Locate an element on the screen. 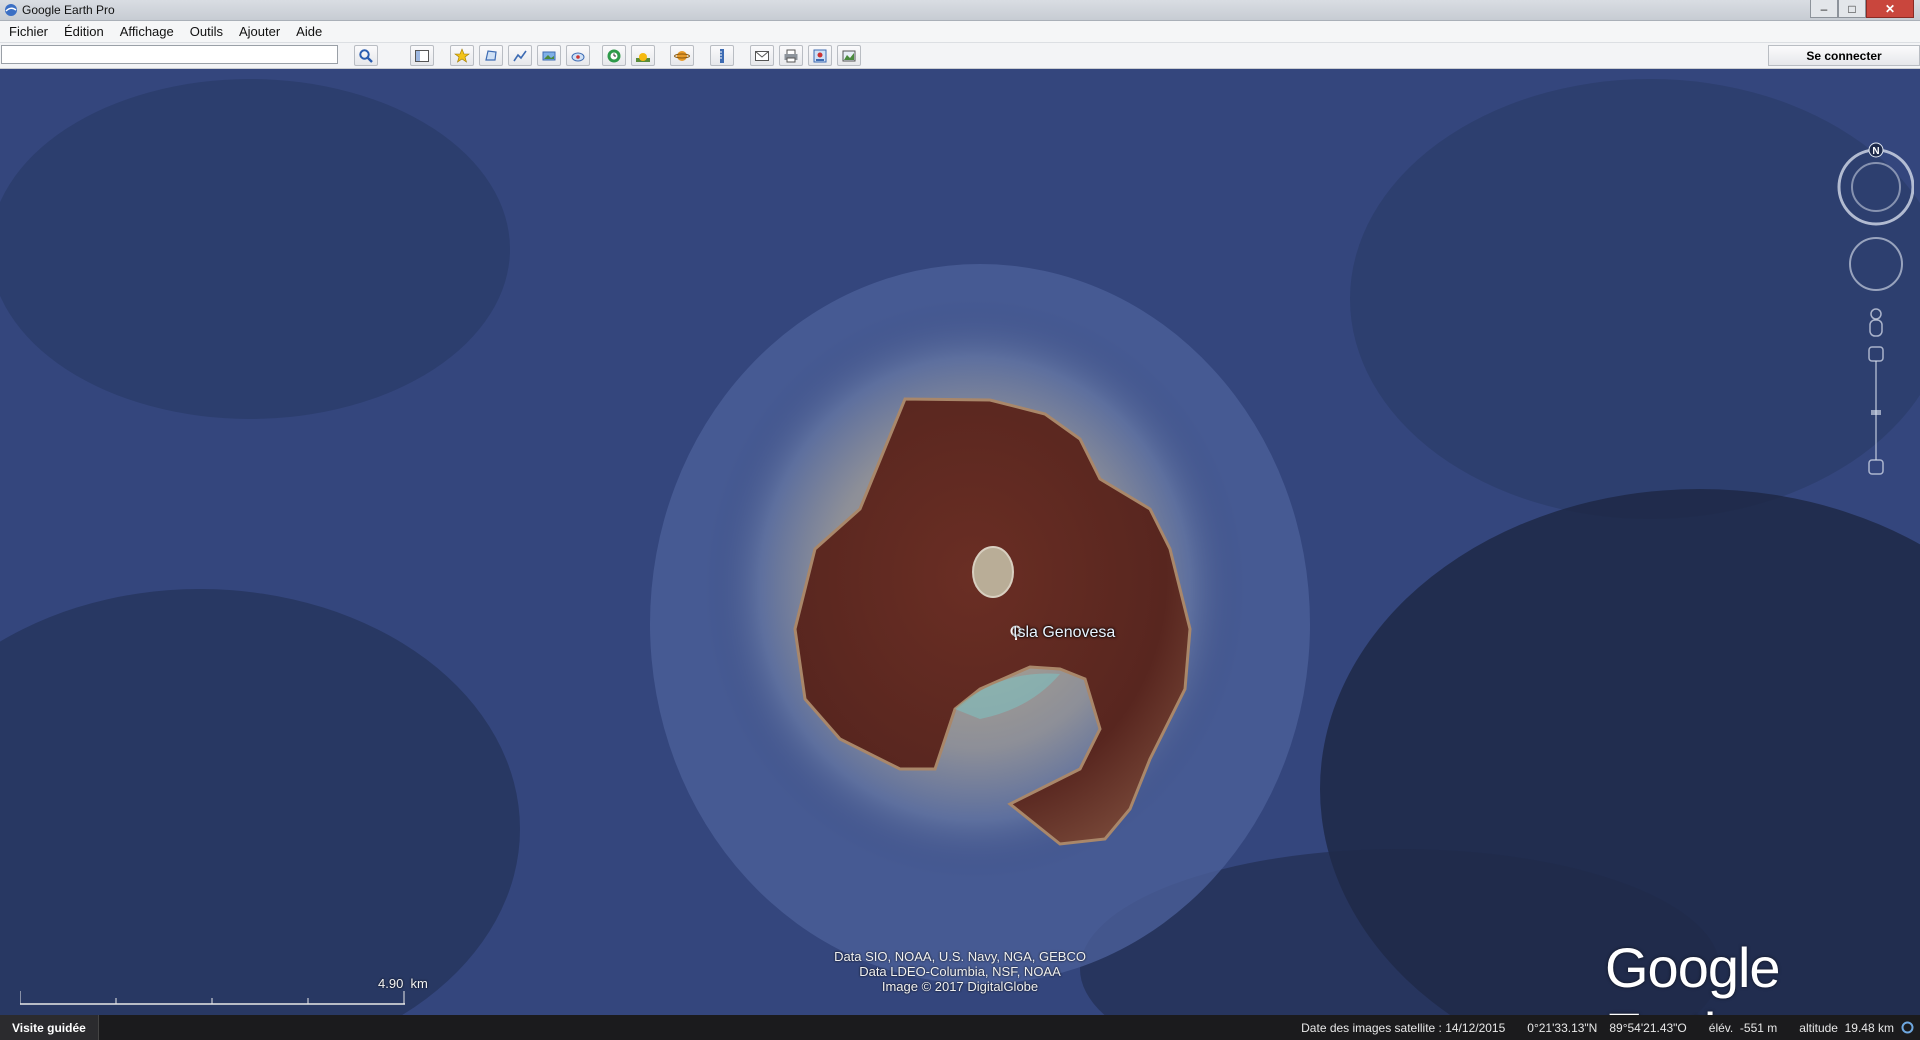 Image resolution: width=1920 pixels, height=1040 pixels. view-in-maps-icon is located at coordinates (849, 55).